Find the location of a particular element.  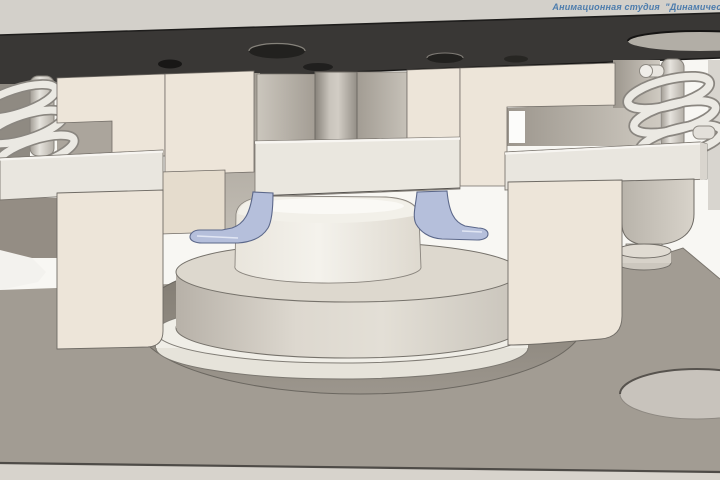

right-tall-block is located at coordinates (565, 262).